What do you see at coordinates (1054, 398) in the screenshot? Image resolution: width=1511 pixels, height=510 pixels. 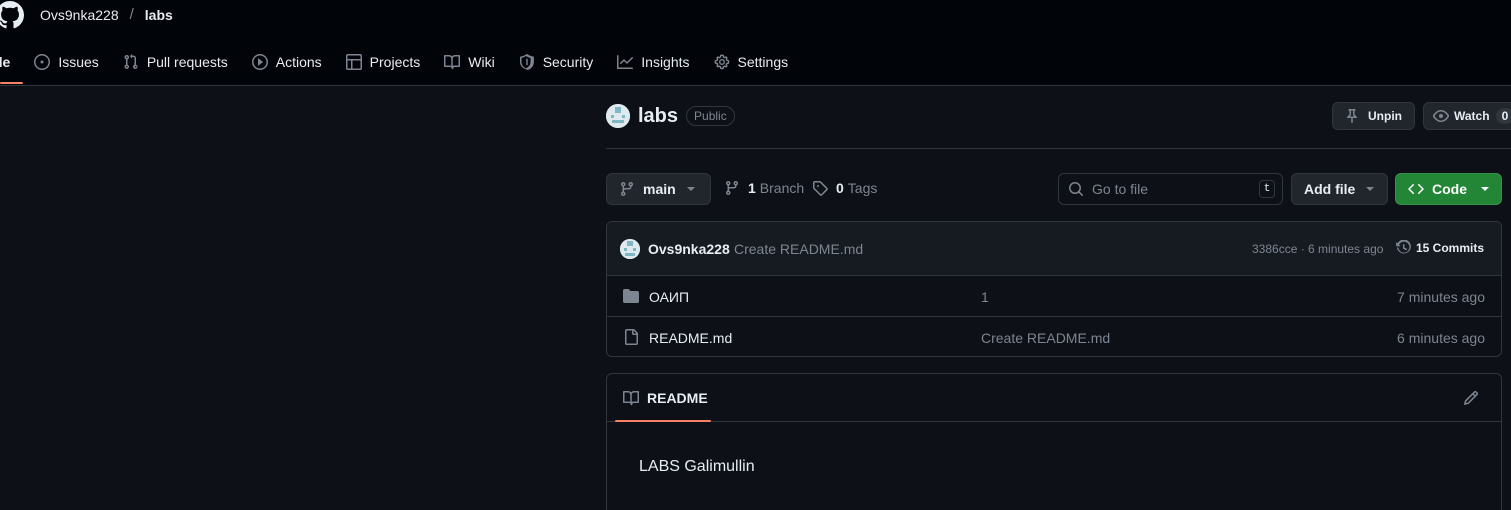 I see `readme-header: README` at bounding box center [1054, 398].